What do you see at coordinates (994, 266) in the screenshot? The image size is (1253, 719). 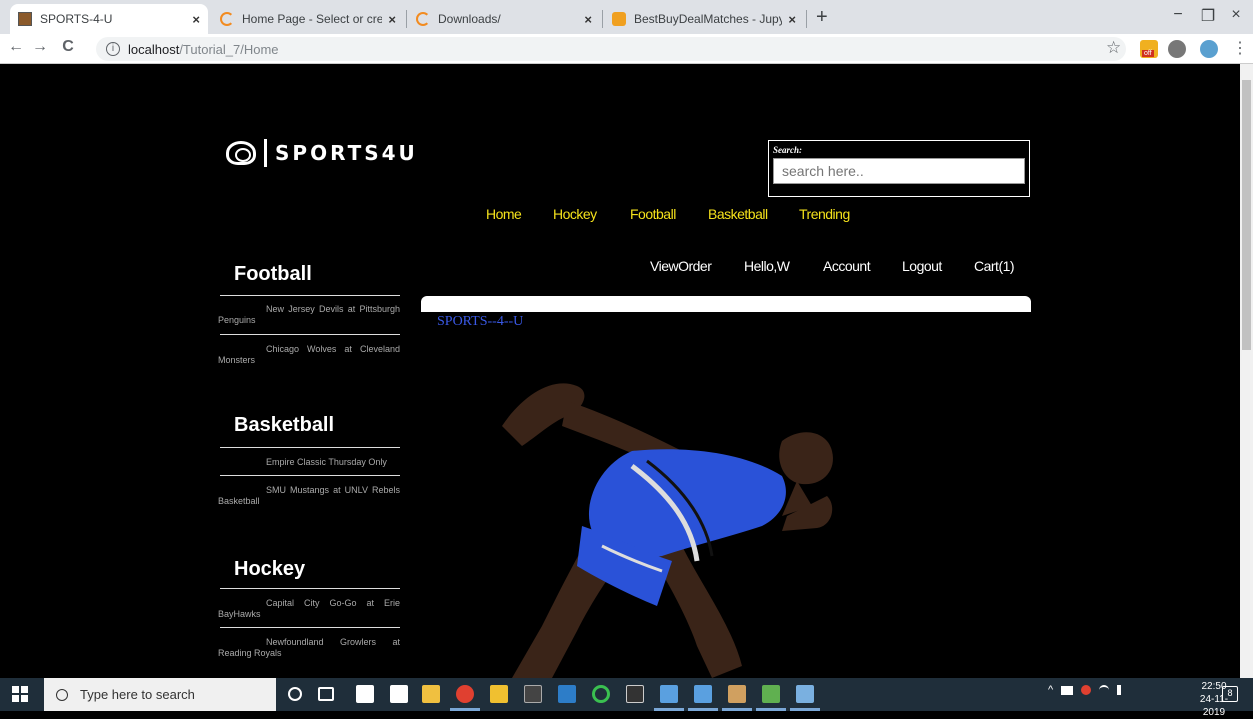 I see `nav-cart: Cart(1)` at bounding box center [994, 266].